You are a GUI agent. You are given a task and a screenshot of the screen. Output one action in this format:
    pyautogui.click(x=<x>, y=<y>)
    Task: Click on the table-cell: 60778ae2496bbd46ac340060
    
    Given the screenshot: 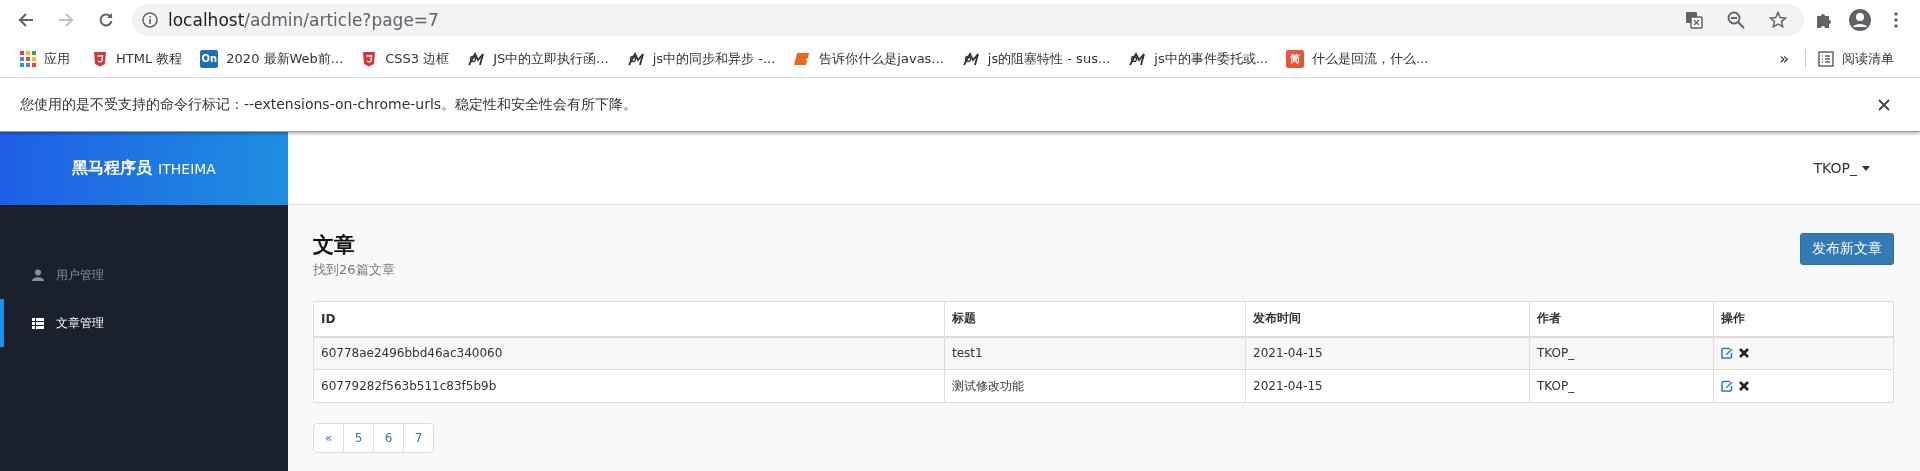 What is the action you would take?
    pyautogui.click(x=629, y=353)
    